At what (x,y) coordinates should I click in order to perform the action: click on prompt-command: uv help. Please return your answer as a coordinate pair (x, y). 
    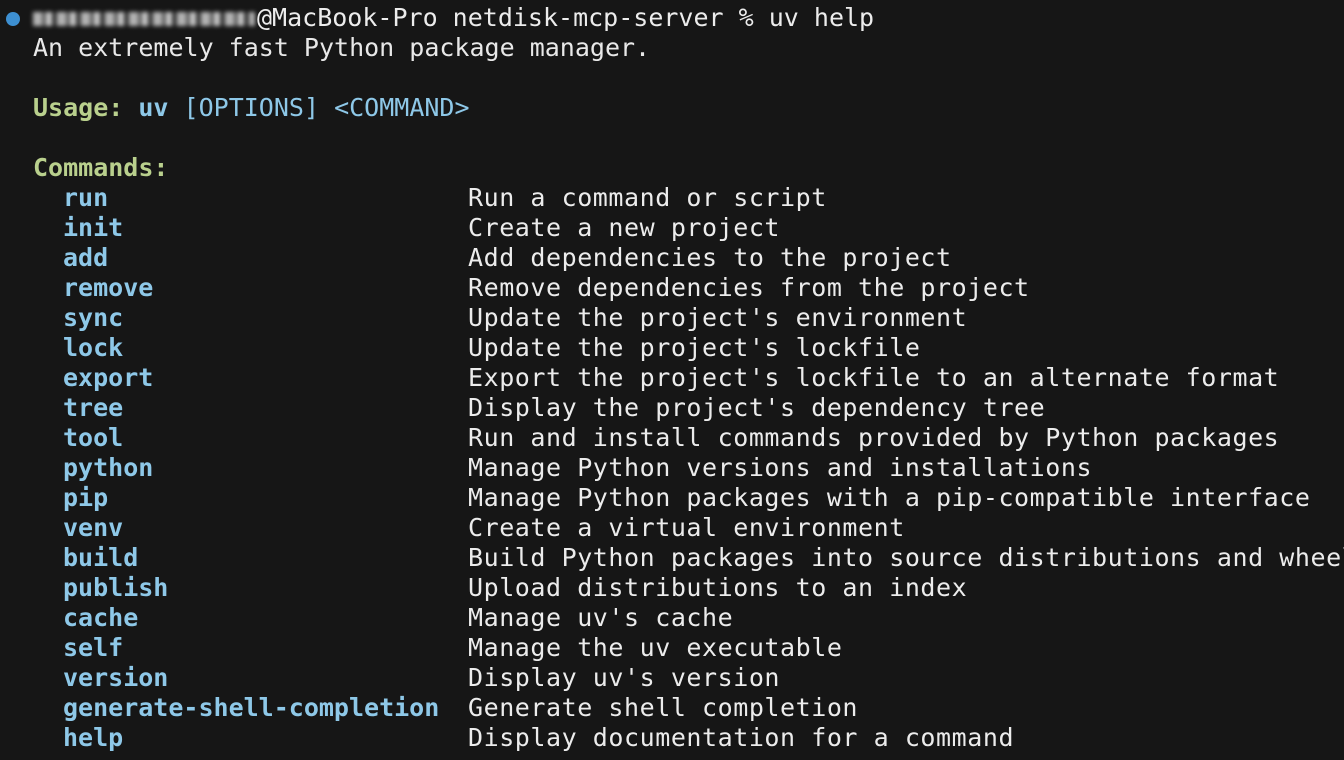
    Looking at the image, I should click on (821, 17).